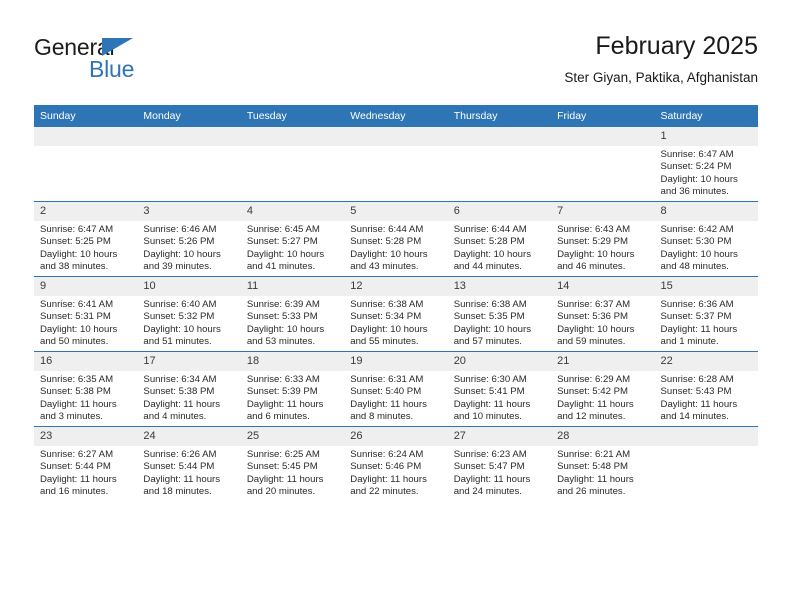 This screenshot has height=612, width=792. Describe the element at coordinates (389, 260) in the screenshot. I see `daylight-text: Daylight: 10 hours and 43 minutes.` at that location.